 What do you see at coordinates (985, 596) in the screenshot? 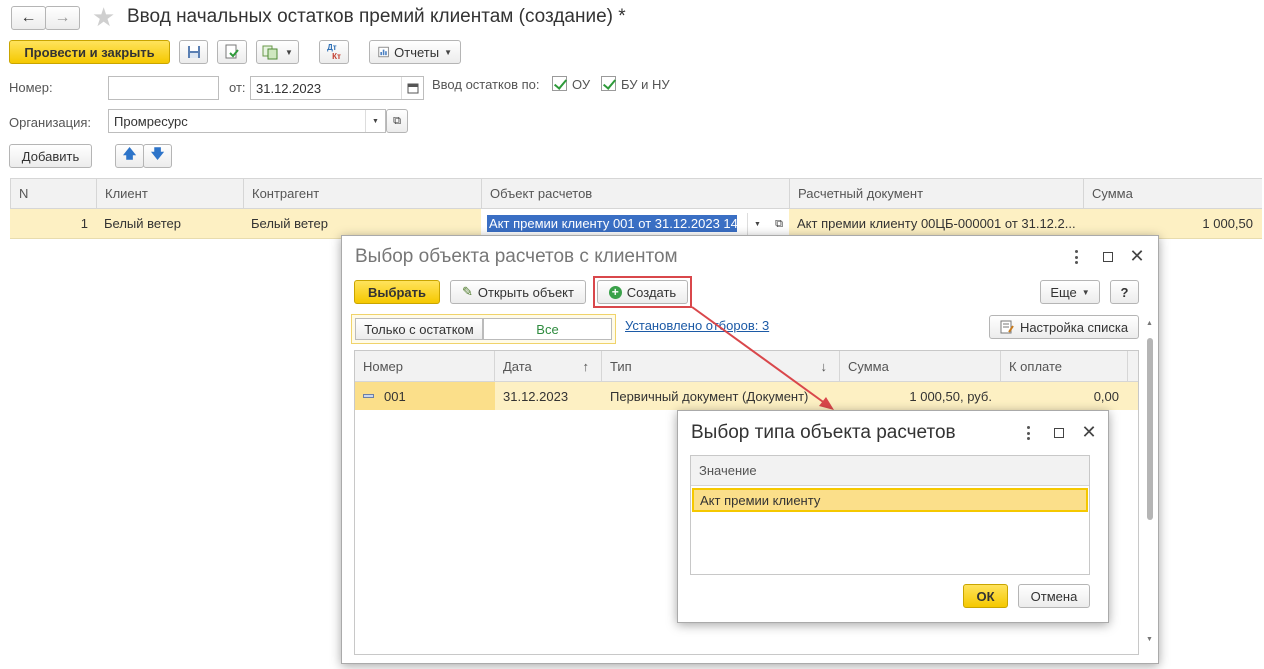
I see `ok-button: ОК` at bounding box center [985, 596].